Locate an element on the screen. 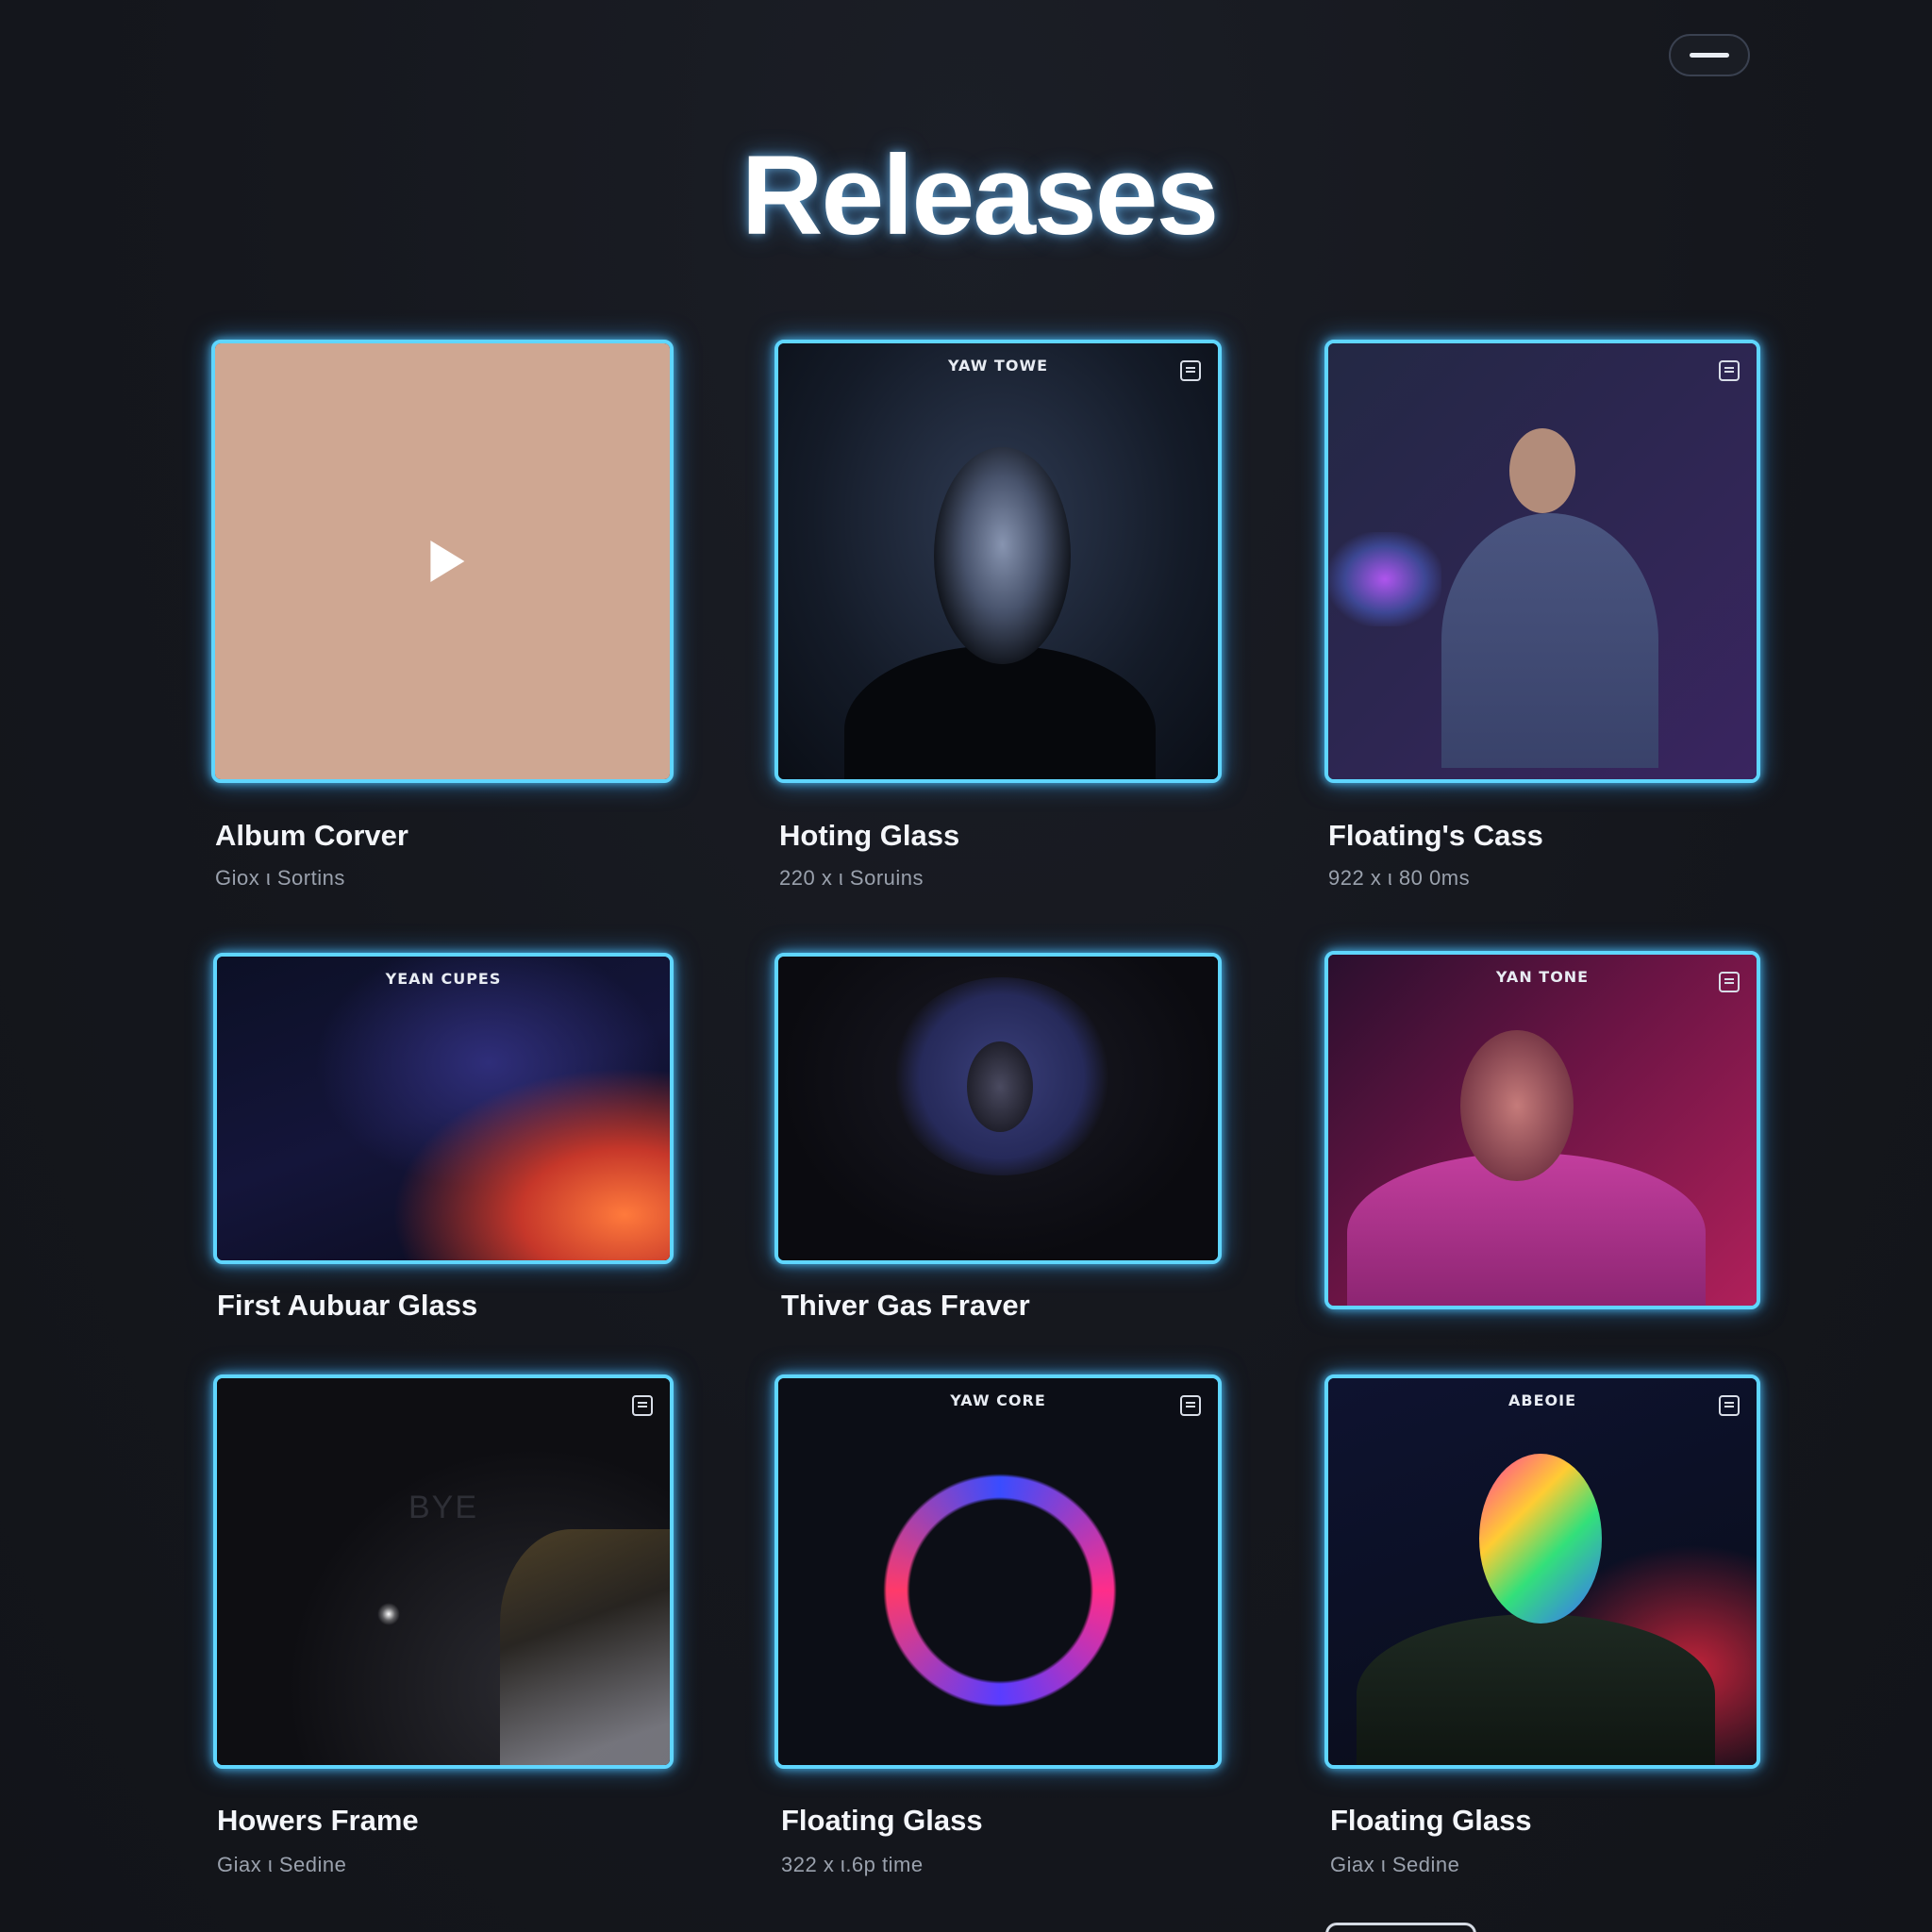  glass-object is located at coordinates (585, 1647).